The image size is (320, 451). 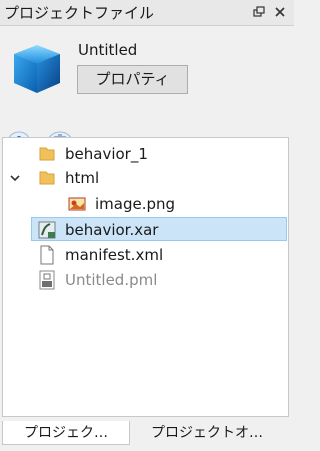 I want to click on tree-item-behavior-1: behavior_1, so click(x=145, y=154).